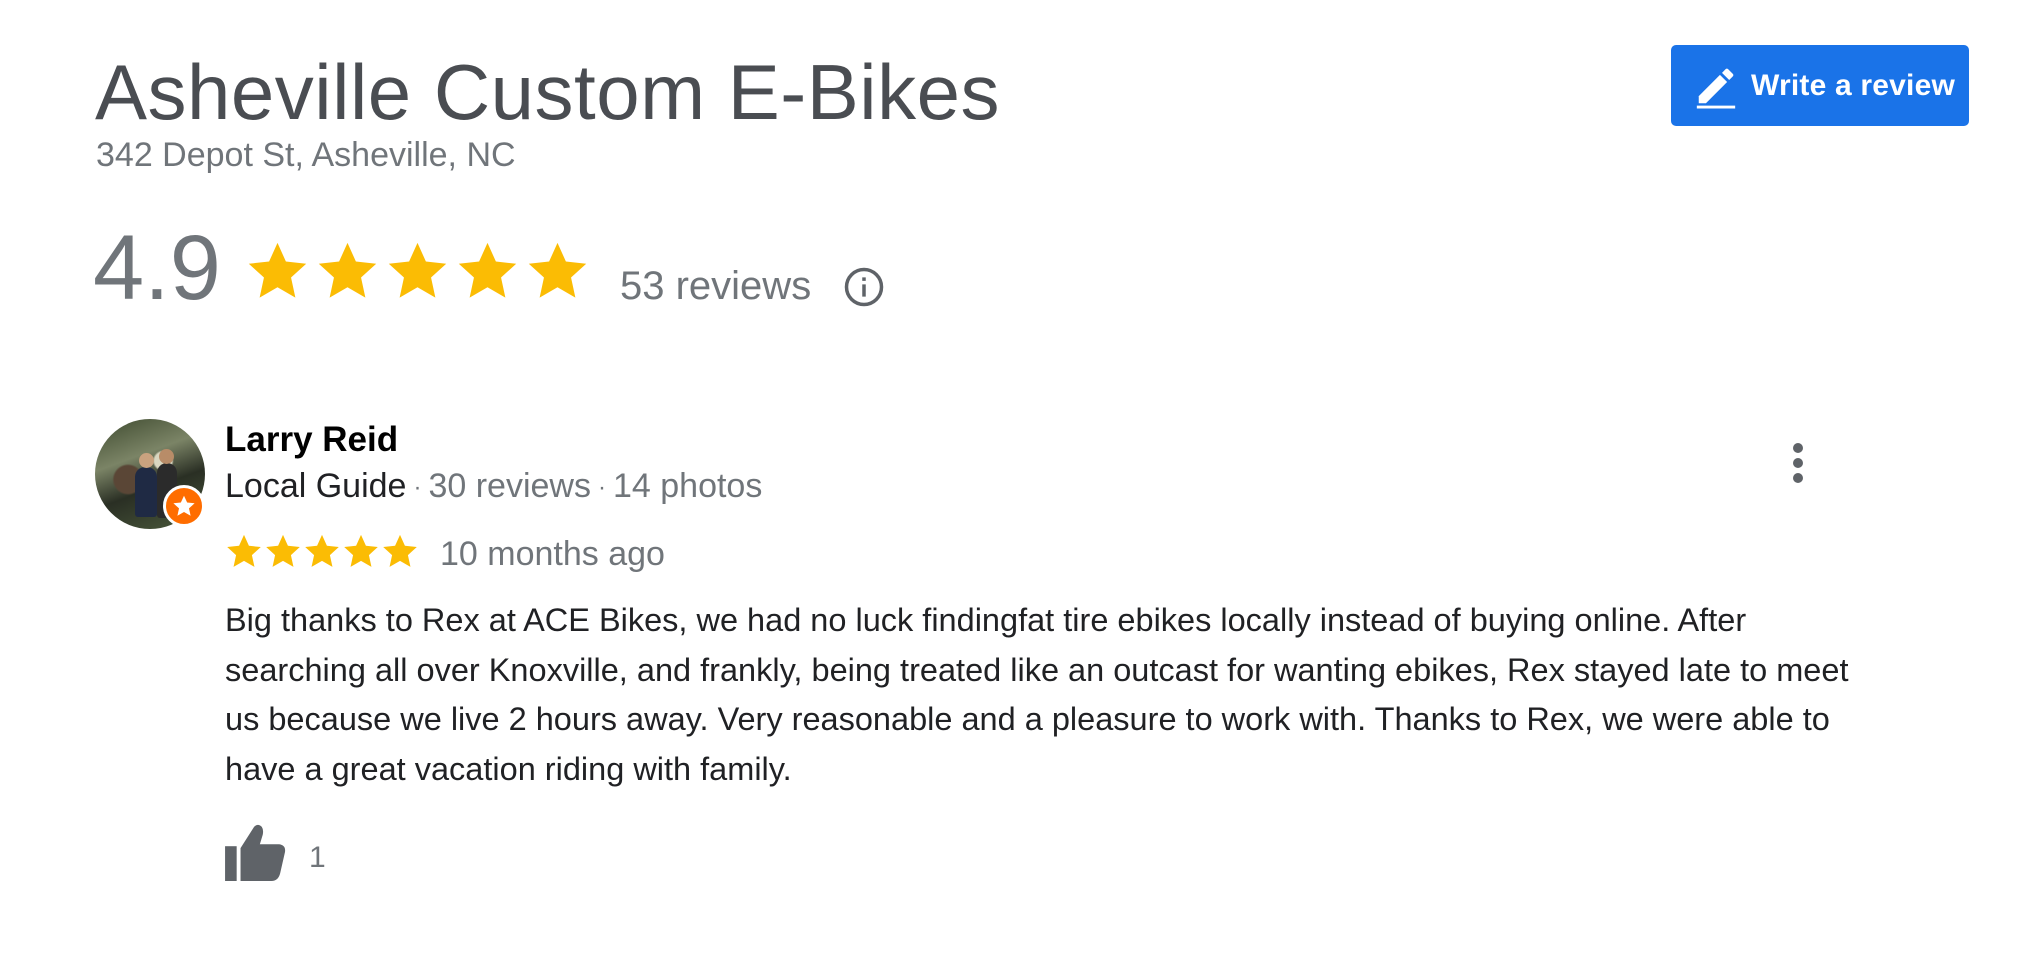  What do you see at coordinates (306, 155) in the screenshot?
I see `business-address: 342 Depot St, Asheville, NC` at bounding box center [306, 155].